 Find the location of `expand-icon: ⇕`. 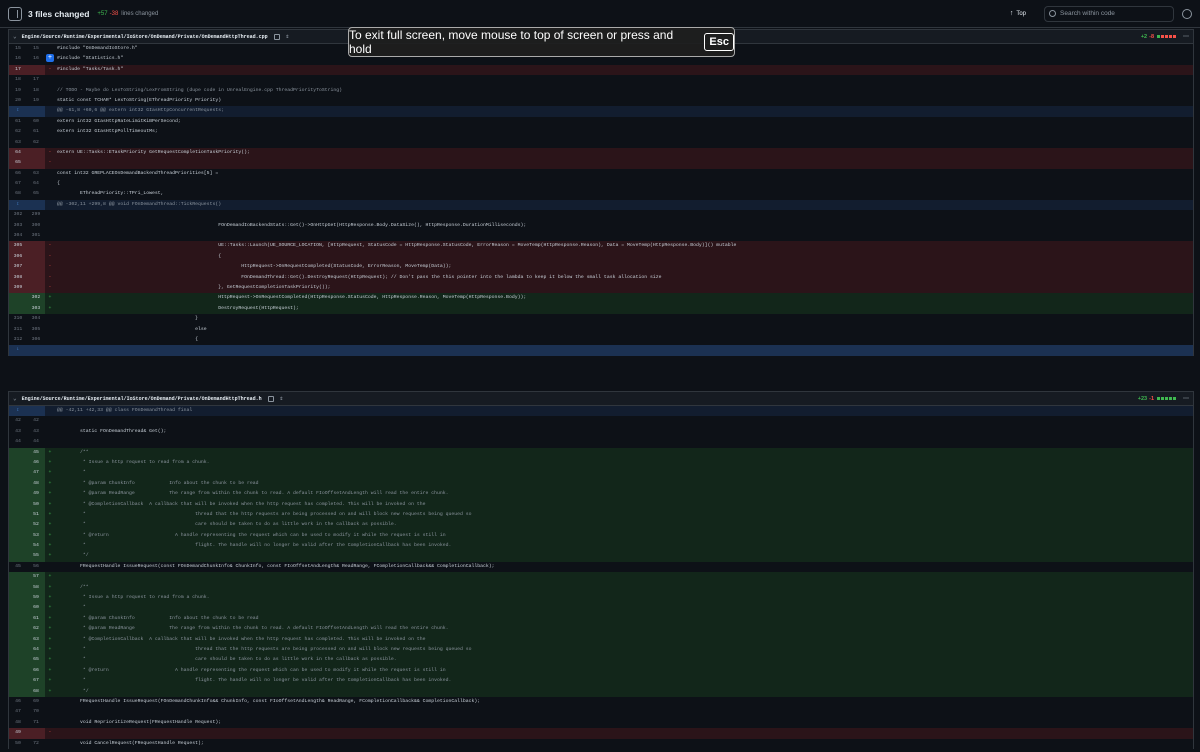

expand-icon: ⇕ is located at coordinates (282, 398).